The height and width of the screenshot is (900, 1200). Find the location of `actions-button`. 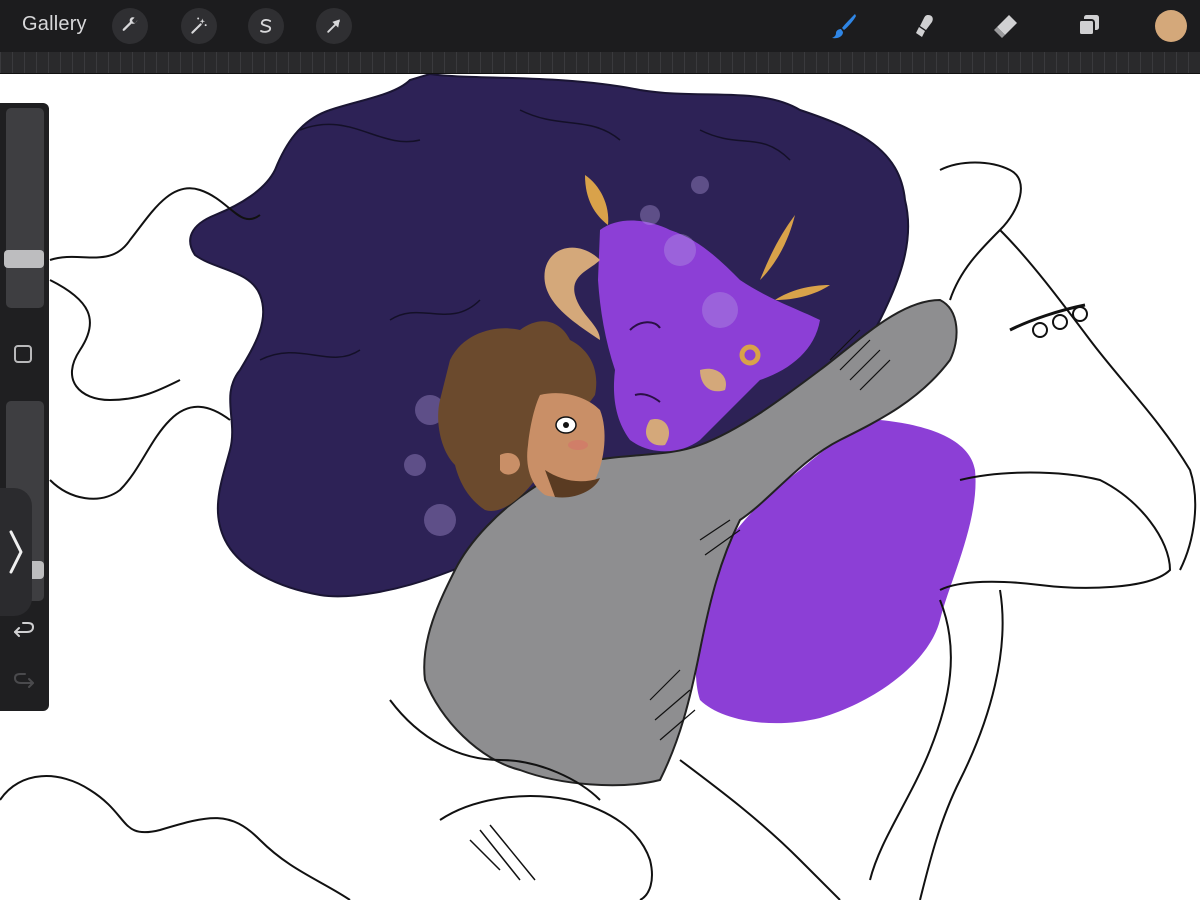

actions-button is located at coordinates (130, 26).